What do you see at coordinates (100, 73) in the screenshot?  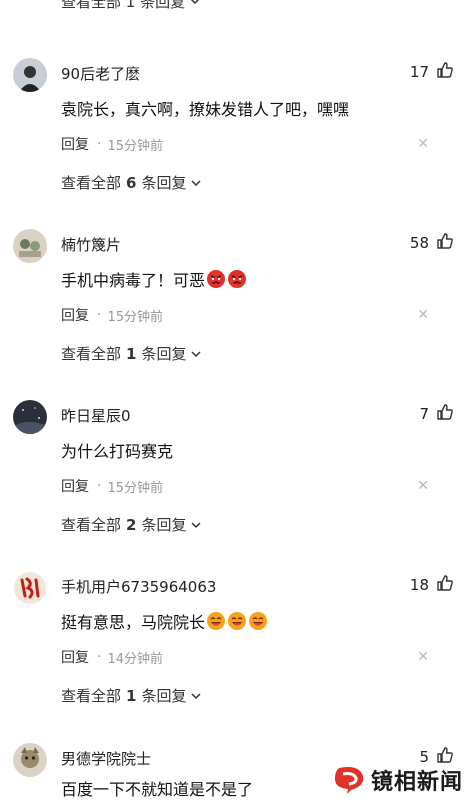 I see `username: 90后老了麽` at bounding box center [100, 73].